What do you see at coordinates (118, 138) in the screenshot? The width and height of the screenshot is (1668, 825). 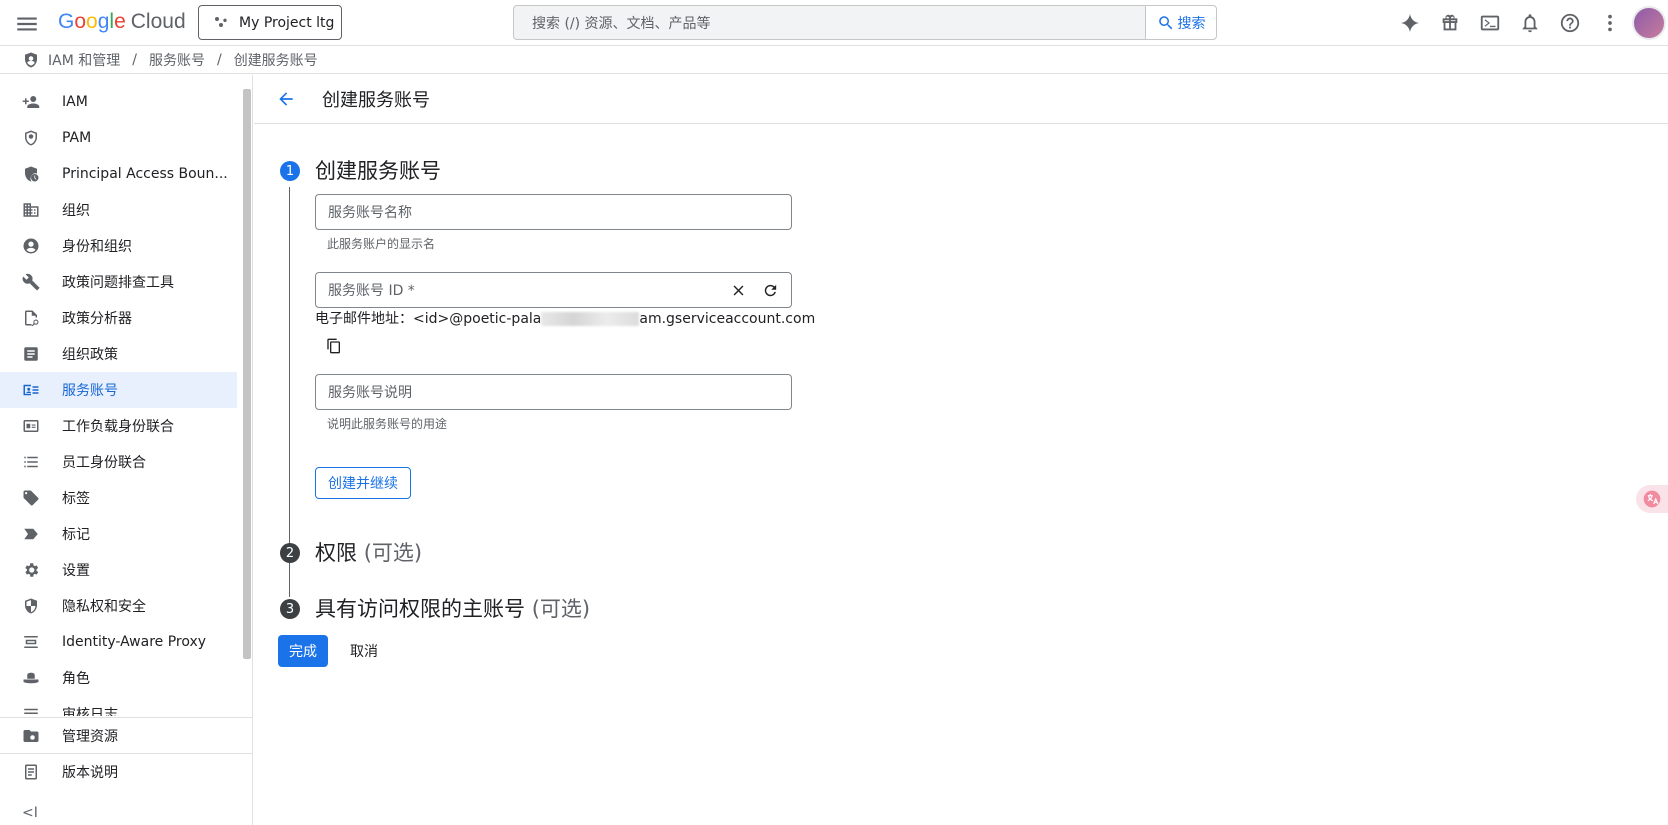 I see `sidebar-item-pam: PAM` at bounding box center [118, 138].